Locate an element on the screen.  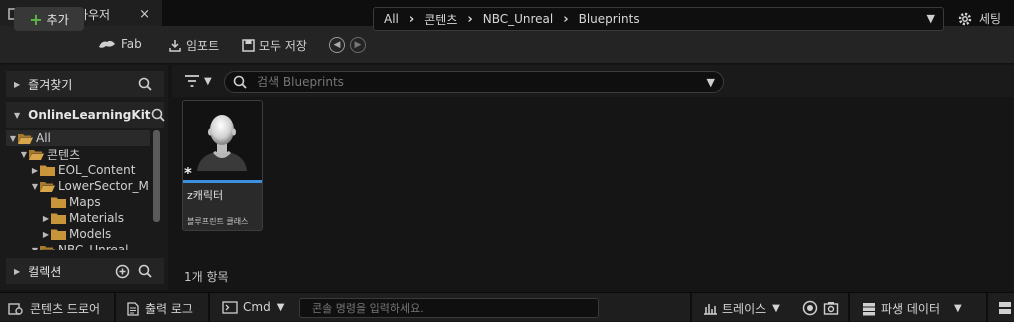
add-button: + 추가 is located at coordinates (49, 19).